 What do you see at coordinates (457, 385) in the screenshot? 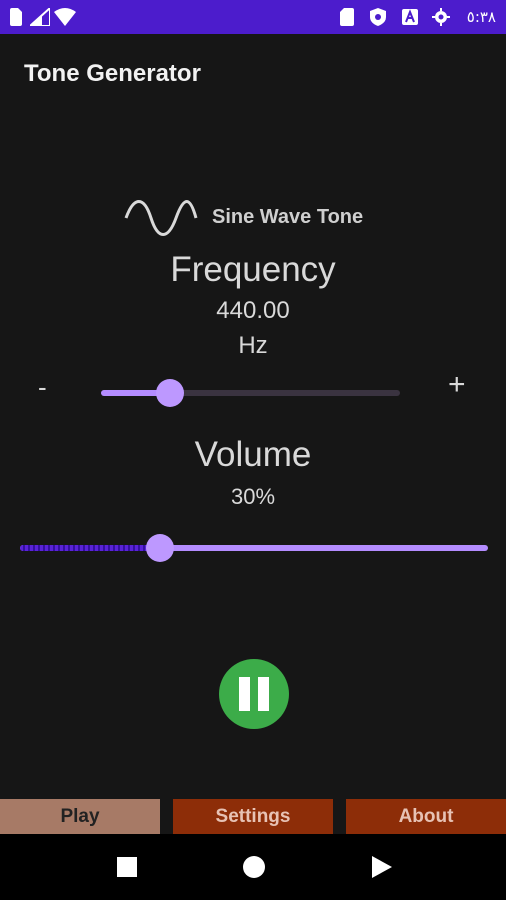
I see `frequency-increase-button: +` at bounding box center [457, 385].